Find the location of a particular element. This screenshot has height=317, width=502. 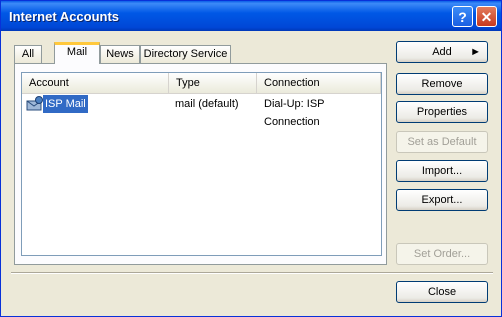

properties-button: Properties is located at coordinates (442, 112).